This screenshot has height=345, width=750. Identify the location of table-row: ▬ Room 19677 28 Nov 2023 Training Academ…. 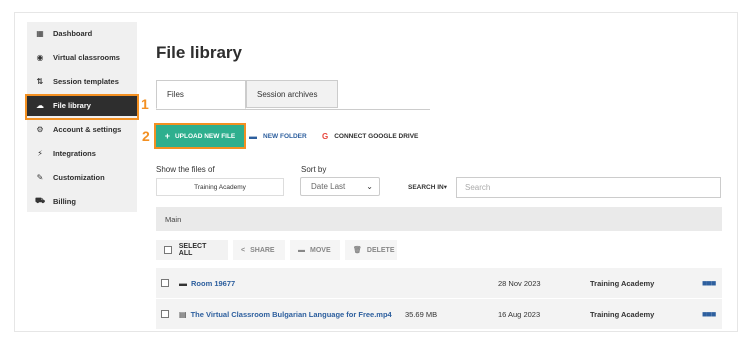
(439, 283).